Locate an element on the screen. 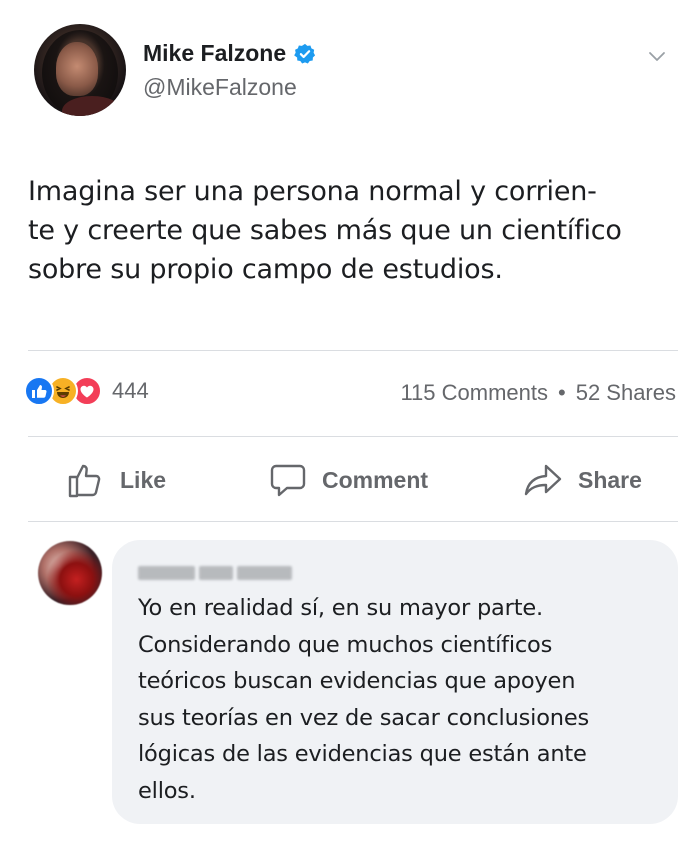  post-stats: 115 Comments • 52 Shares is located at coordinates (538, 393).